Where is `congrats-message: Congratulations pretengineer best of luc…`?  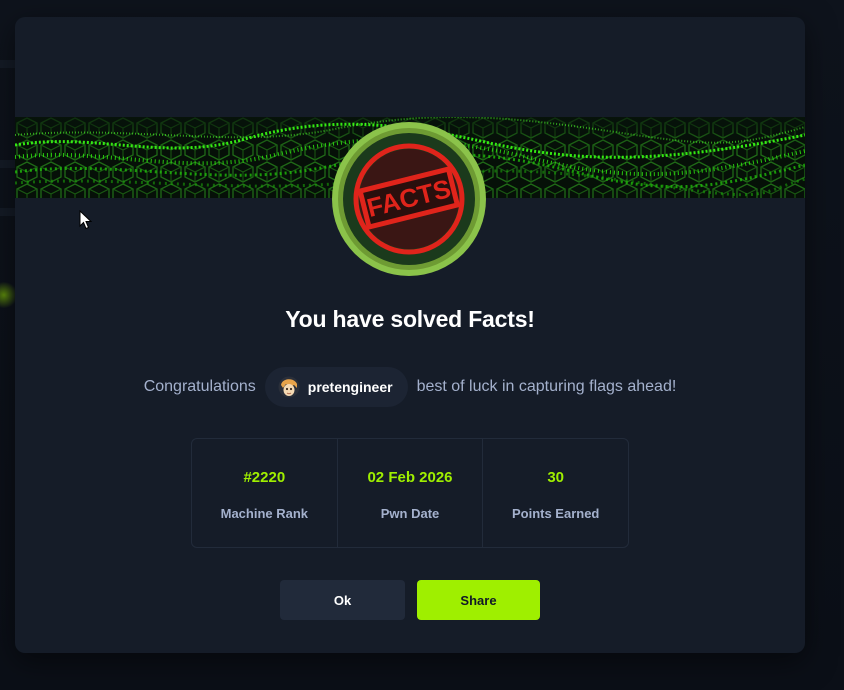
congrats-message: Congratulations pretengineer best of luc… is located at coordinates (410, 387).